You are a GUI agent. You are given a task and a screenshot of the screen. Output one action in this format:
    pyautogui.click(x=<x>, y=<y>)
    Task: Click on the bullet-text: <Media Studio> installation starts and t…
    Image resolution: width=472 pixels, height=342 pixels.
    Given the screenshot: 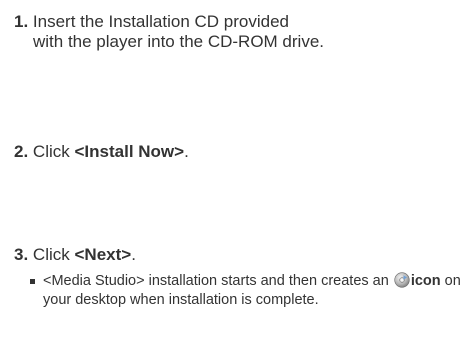 What is the action you would take?
    pyautogui.click(x=250, y=291)
    